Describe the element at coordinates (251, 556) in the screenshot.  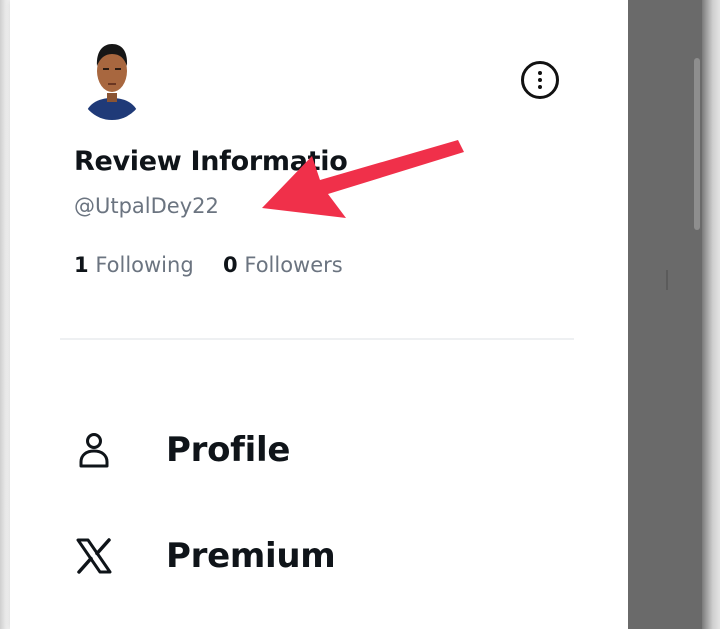
I see `nav-label-premium: Premium` at that location.